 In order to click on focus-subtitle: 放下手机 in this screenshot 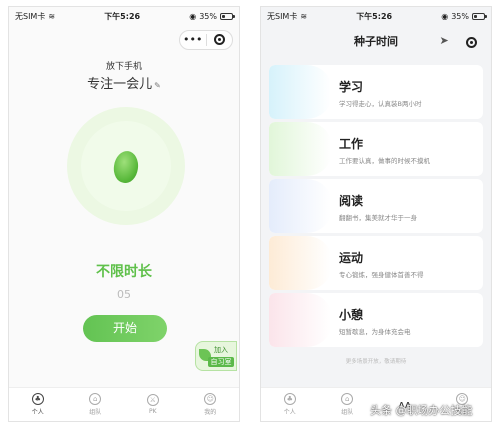, I will do `click(123, 67)`.